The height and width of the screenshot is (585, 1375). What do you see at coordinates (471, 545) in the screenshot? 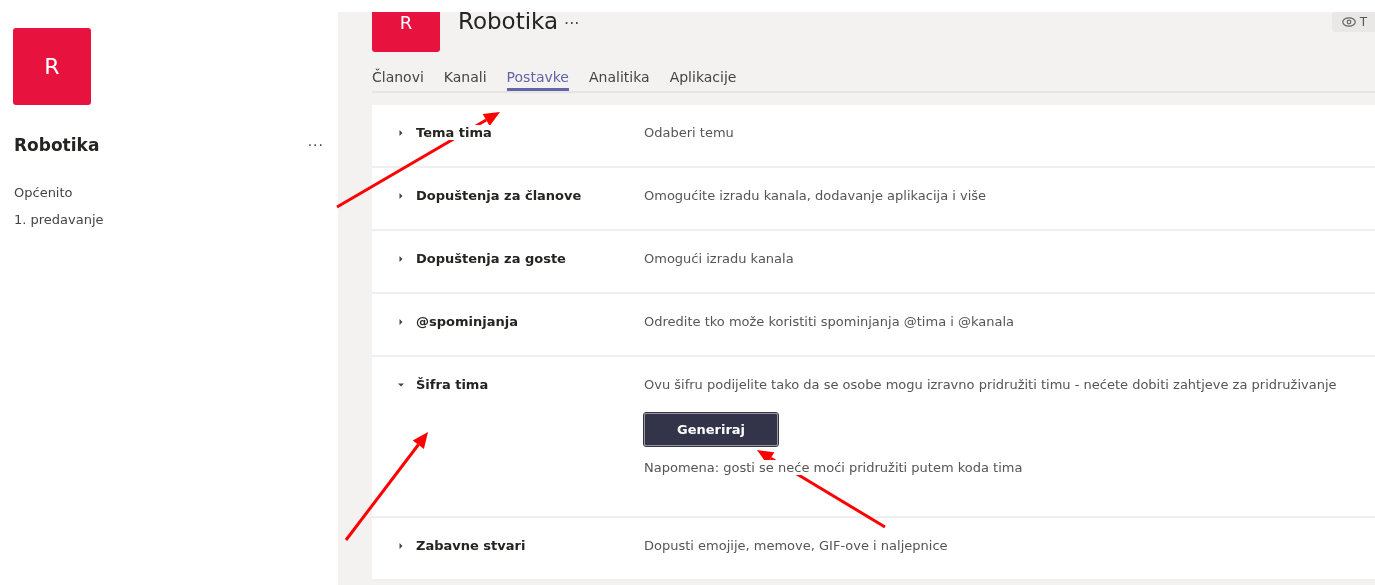
I see `setting-title: Zabavne stvari` at bounding box center [471, 545].